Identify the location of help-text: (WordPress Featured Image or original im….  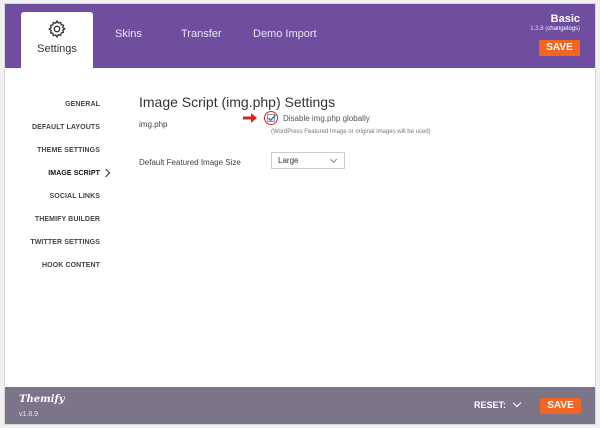
(351, 132).